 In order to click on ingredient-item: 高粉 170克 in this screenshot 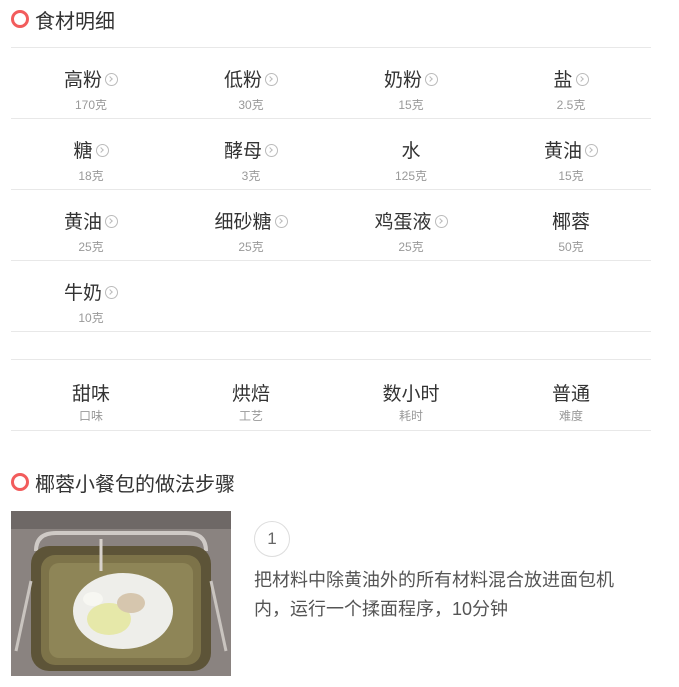, I will do `click(91, 83)`.